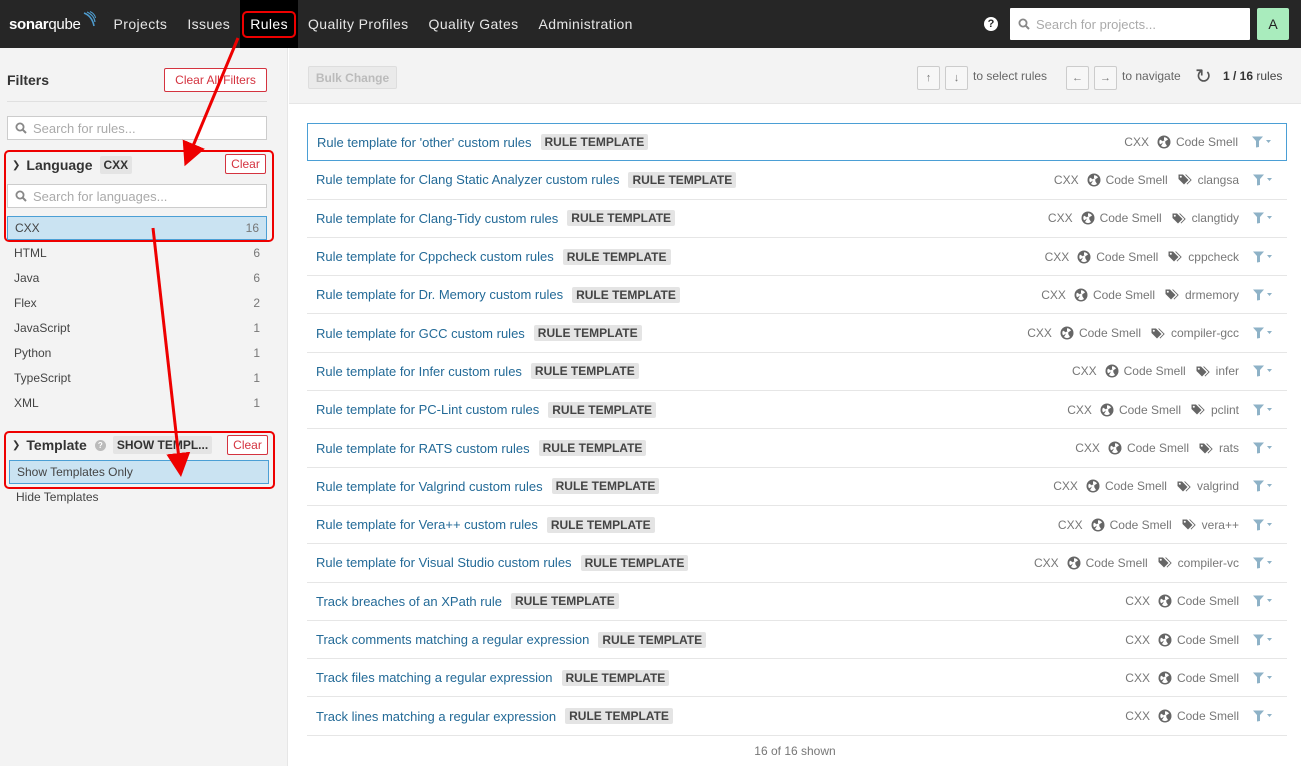  I want to click on rule-name-link: Rule template for PC-Lint custom rules, so click(427, 409).